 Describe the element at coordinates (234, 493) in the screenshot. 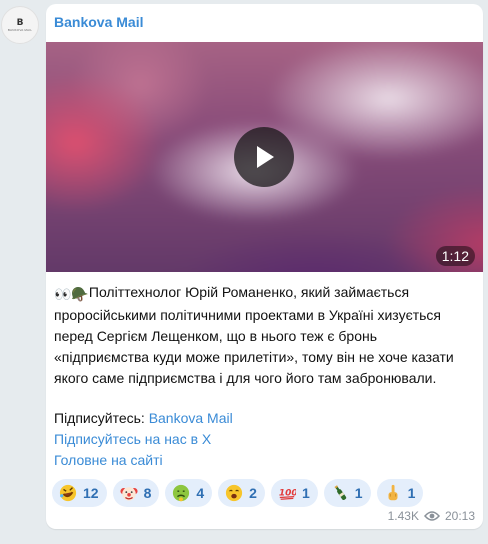

I see `yawning-emoji-icon` at that location.